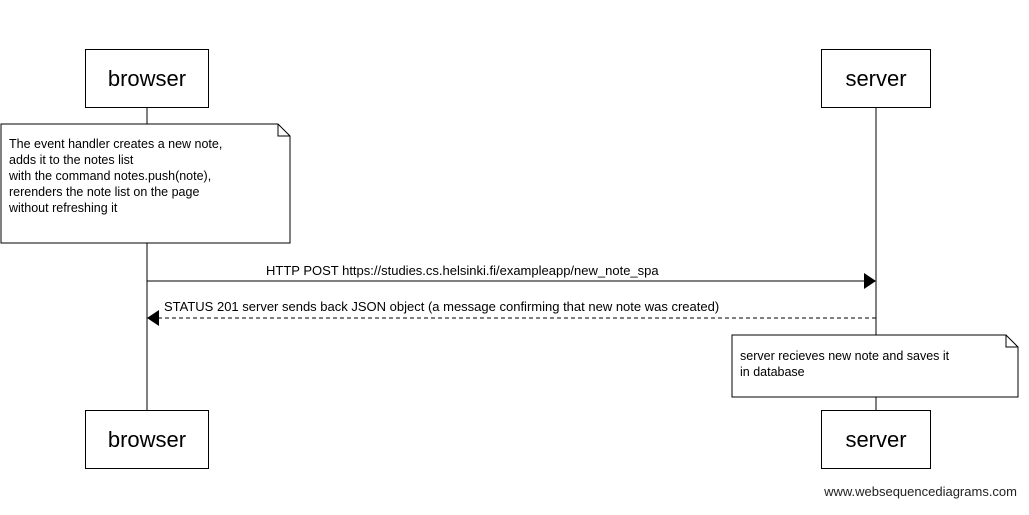 This screenshot has width=1029, height=515. I want to click on server-participant-top: server, so click(876, 78).